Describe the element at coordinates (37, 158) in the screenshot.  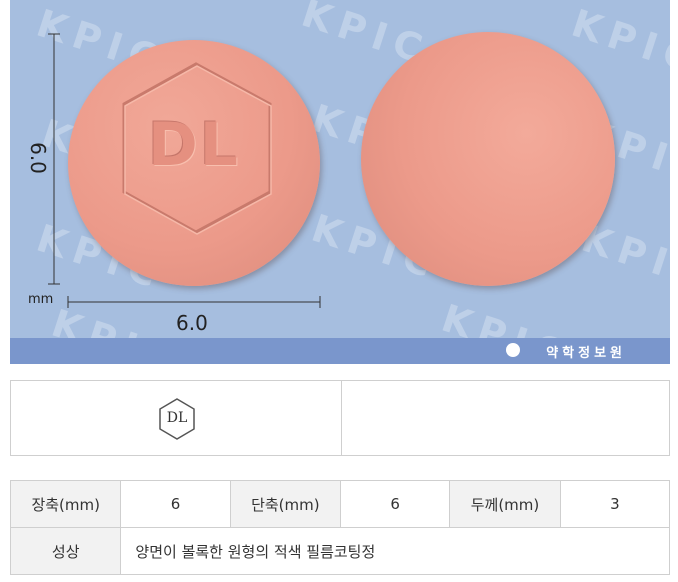
I see `dimension-vertical-label: 6.0` at that location.